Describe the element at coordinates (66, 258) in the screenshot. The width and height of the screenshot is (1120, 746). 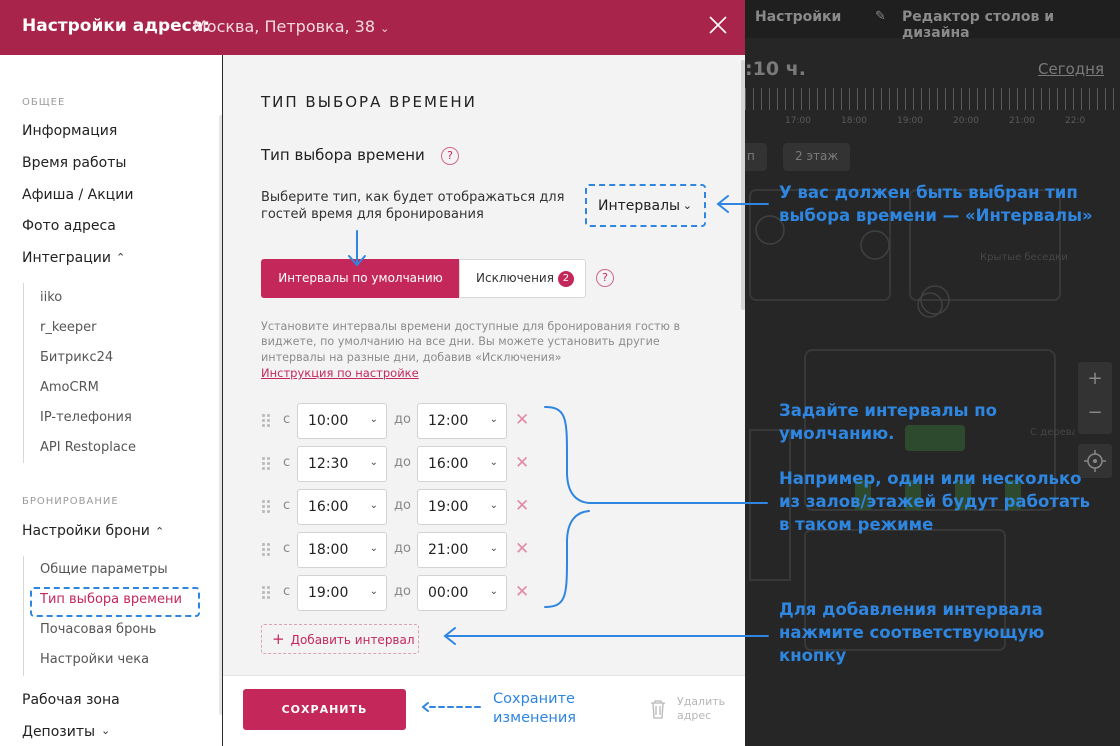
I see `sidebar-item: Интеграции` at that location.